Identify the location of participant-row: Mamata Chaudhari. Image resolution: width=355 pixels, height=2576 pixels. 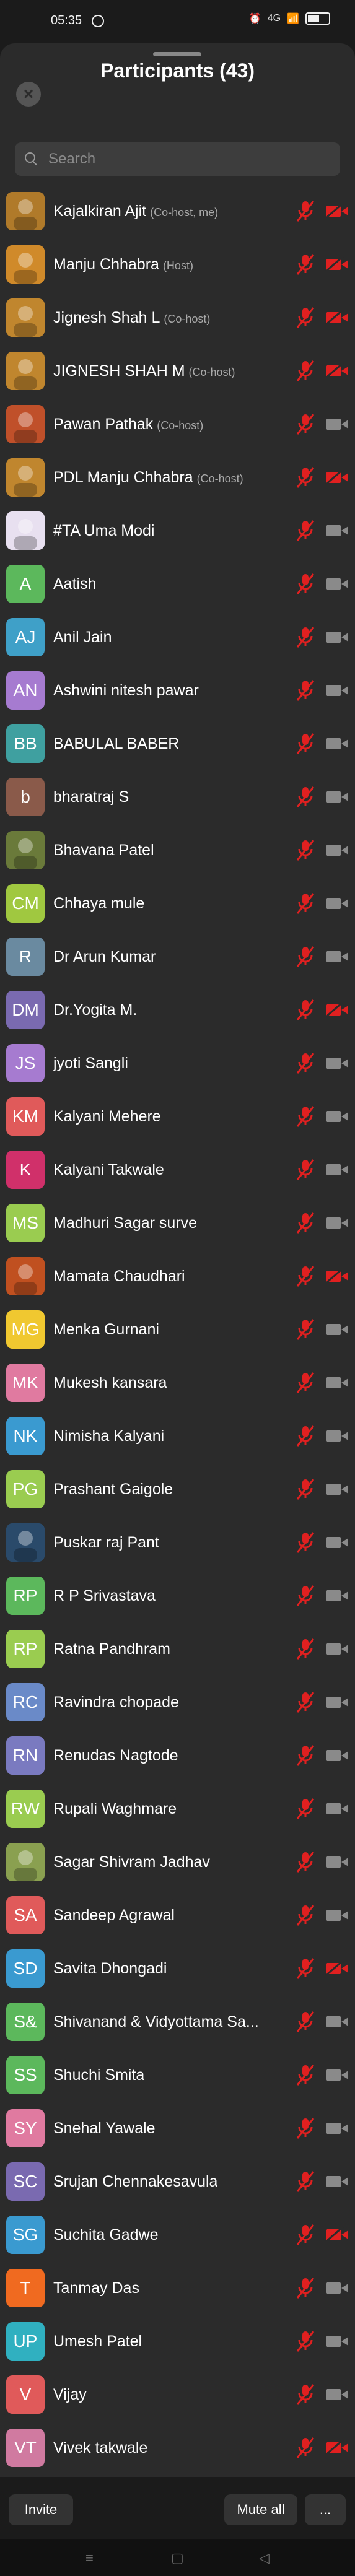
(177, 1277).